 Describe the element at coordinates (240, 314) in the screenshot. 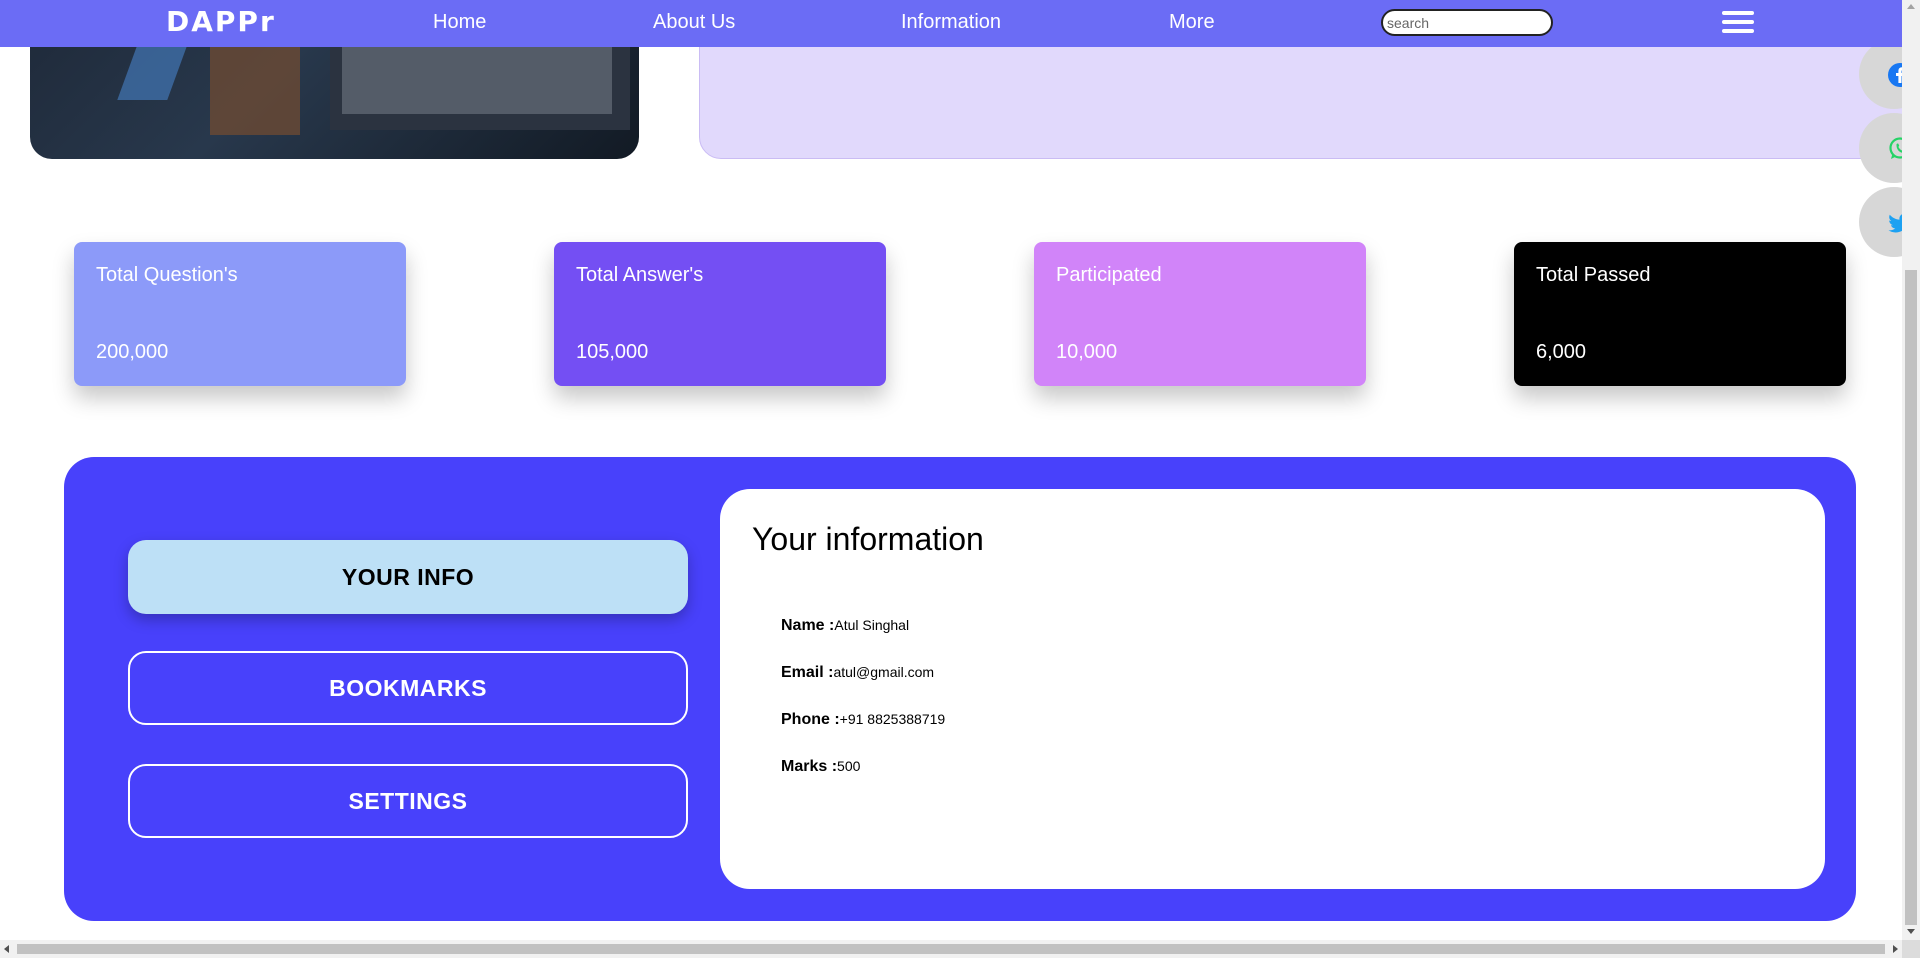

I see `stat-card-total-questions: Total Question's 200,000` at that location.